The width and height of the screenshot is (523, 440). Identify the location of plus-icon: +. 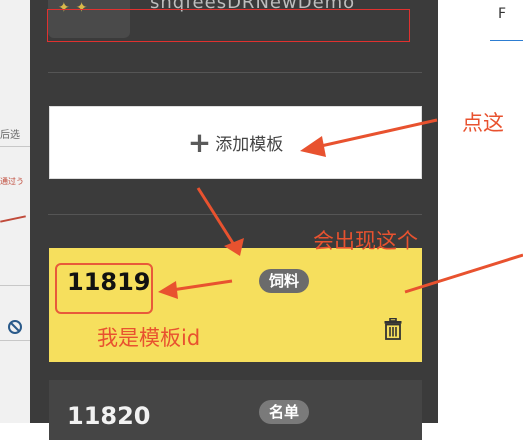
(199, 142).